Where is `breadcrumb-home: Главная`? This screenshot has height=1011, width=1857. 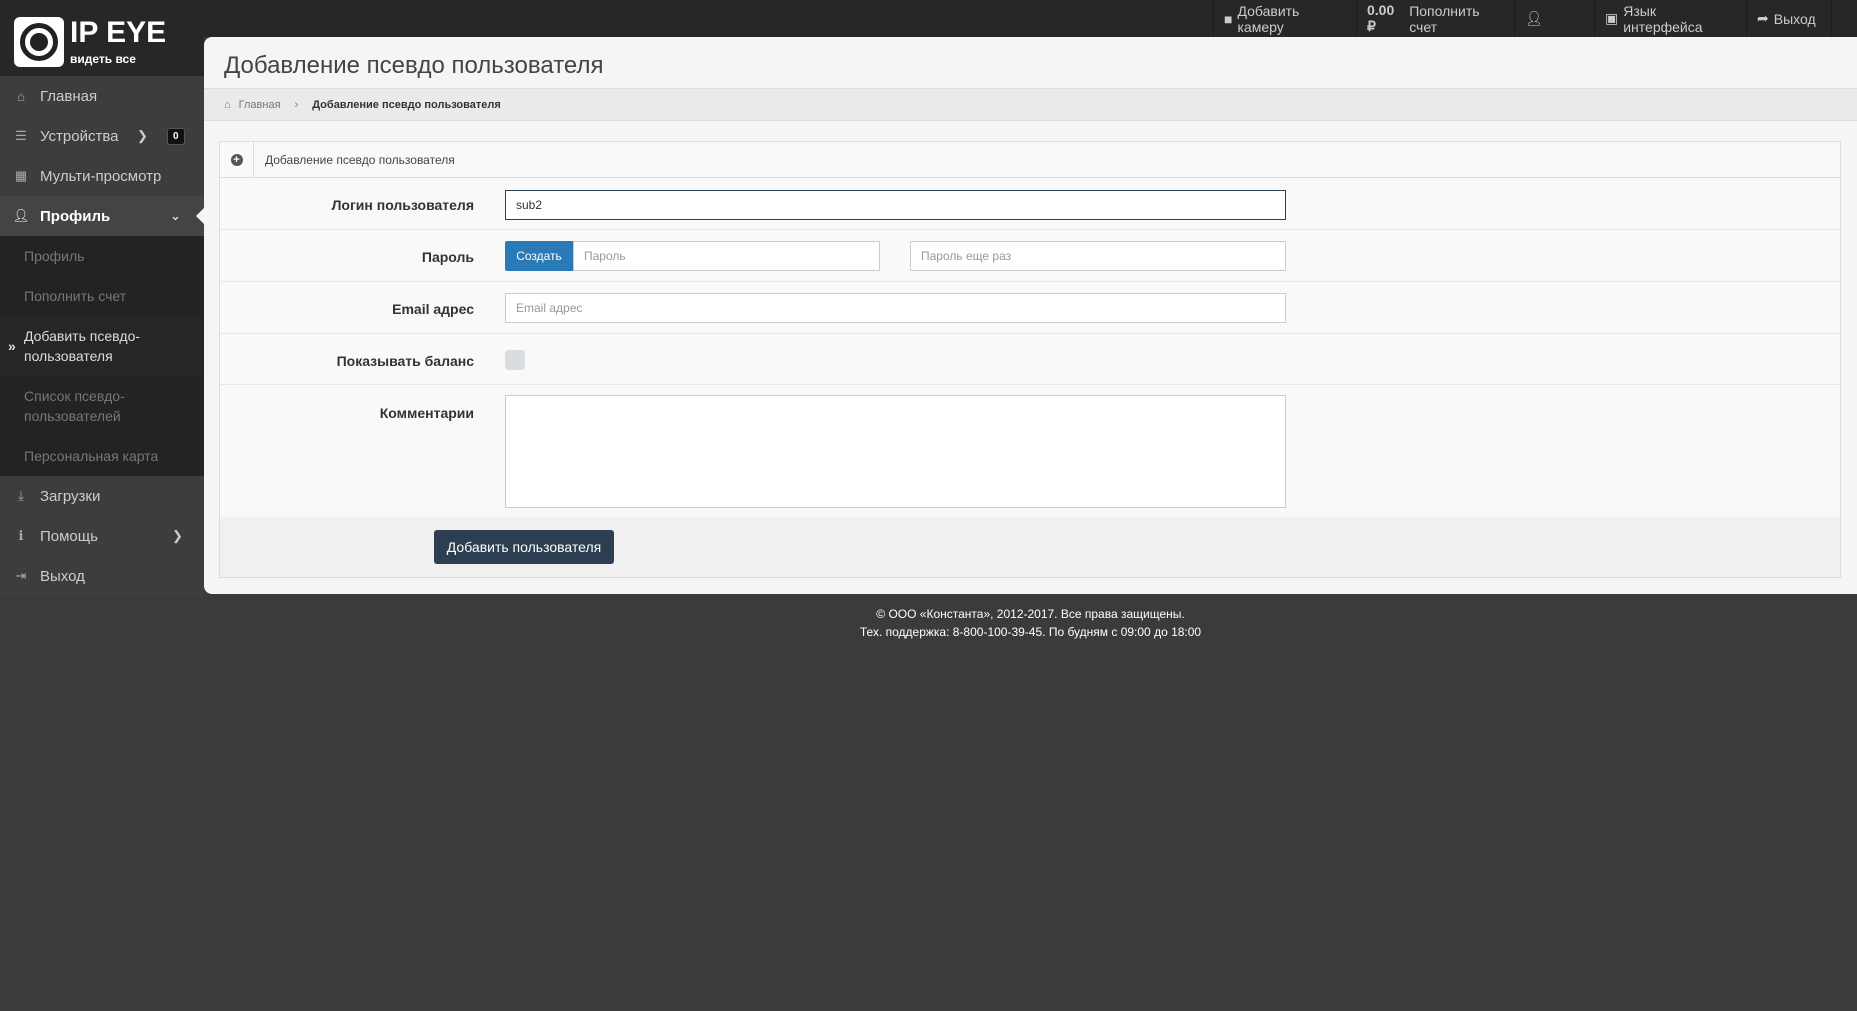 breadcrumb-home: Главная is located at coordinates (260, 105).